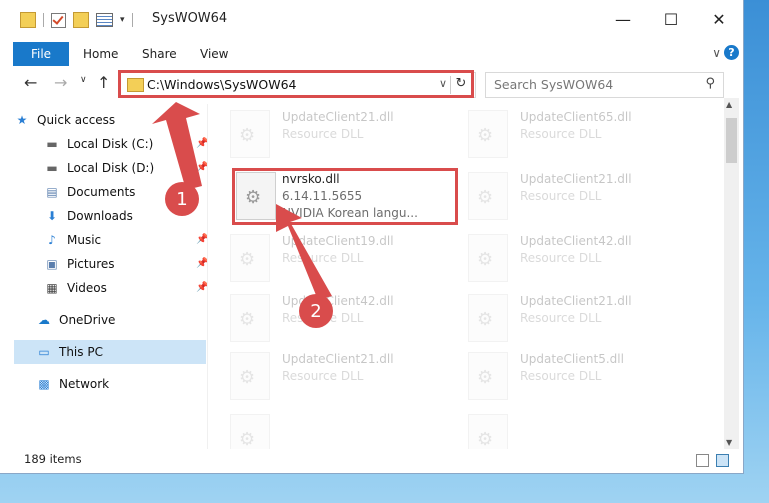 Image resolution: width=769 pixels, height=503 pixels. I want to click on sidebar-item-pictures: ▣ Pictures, so click(79, 264).